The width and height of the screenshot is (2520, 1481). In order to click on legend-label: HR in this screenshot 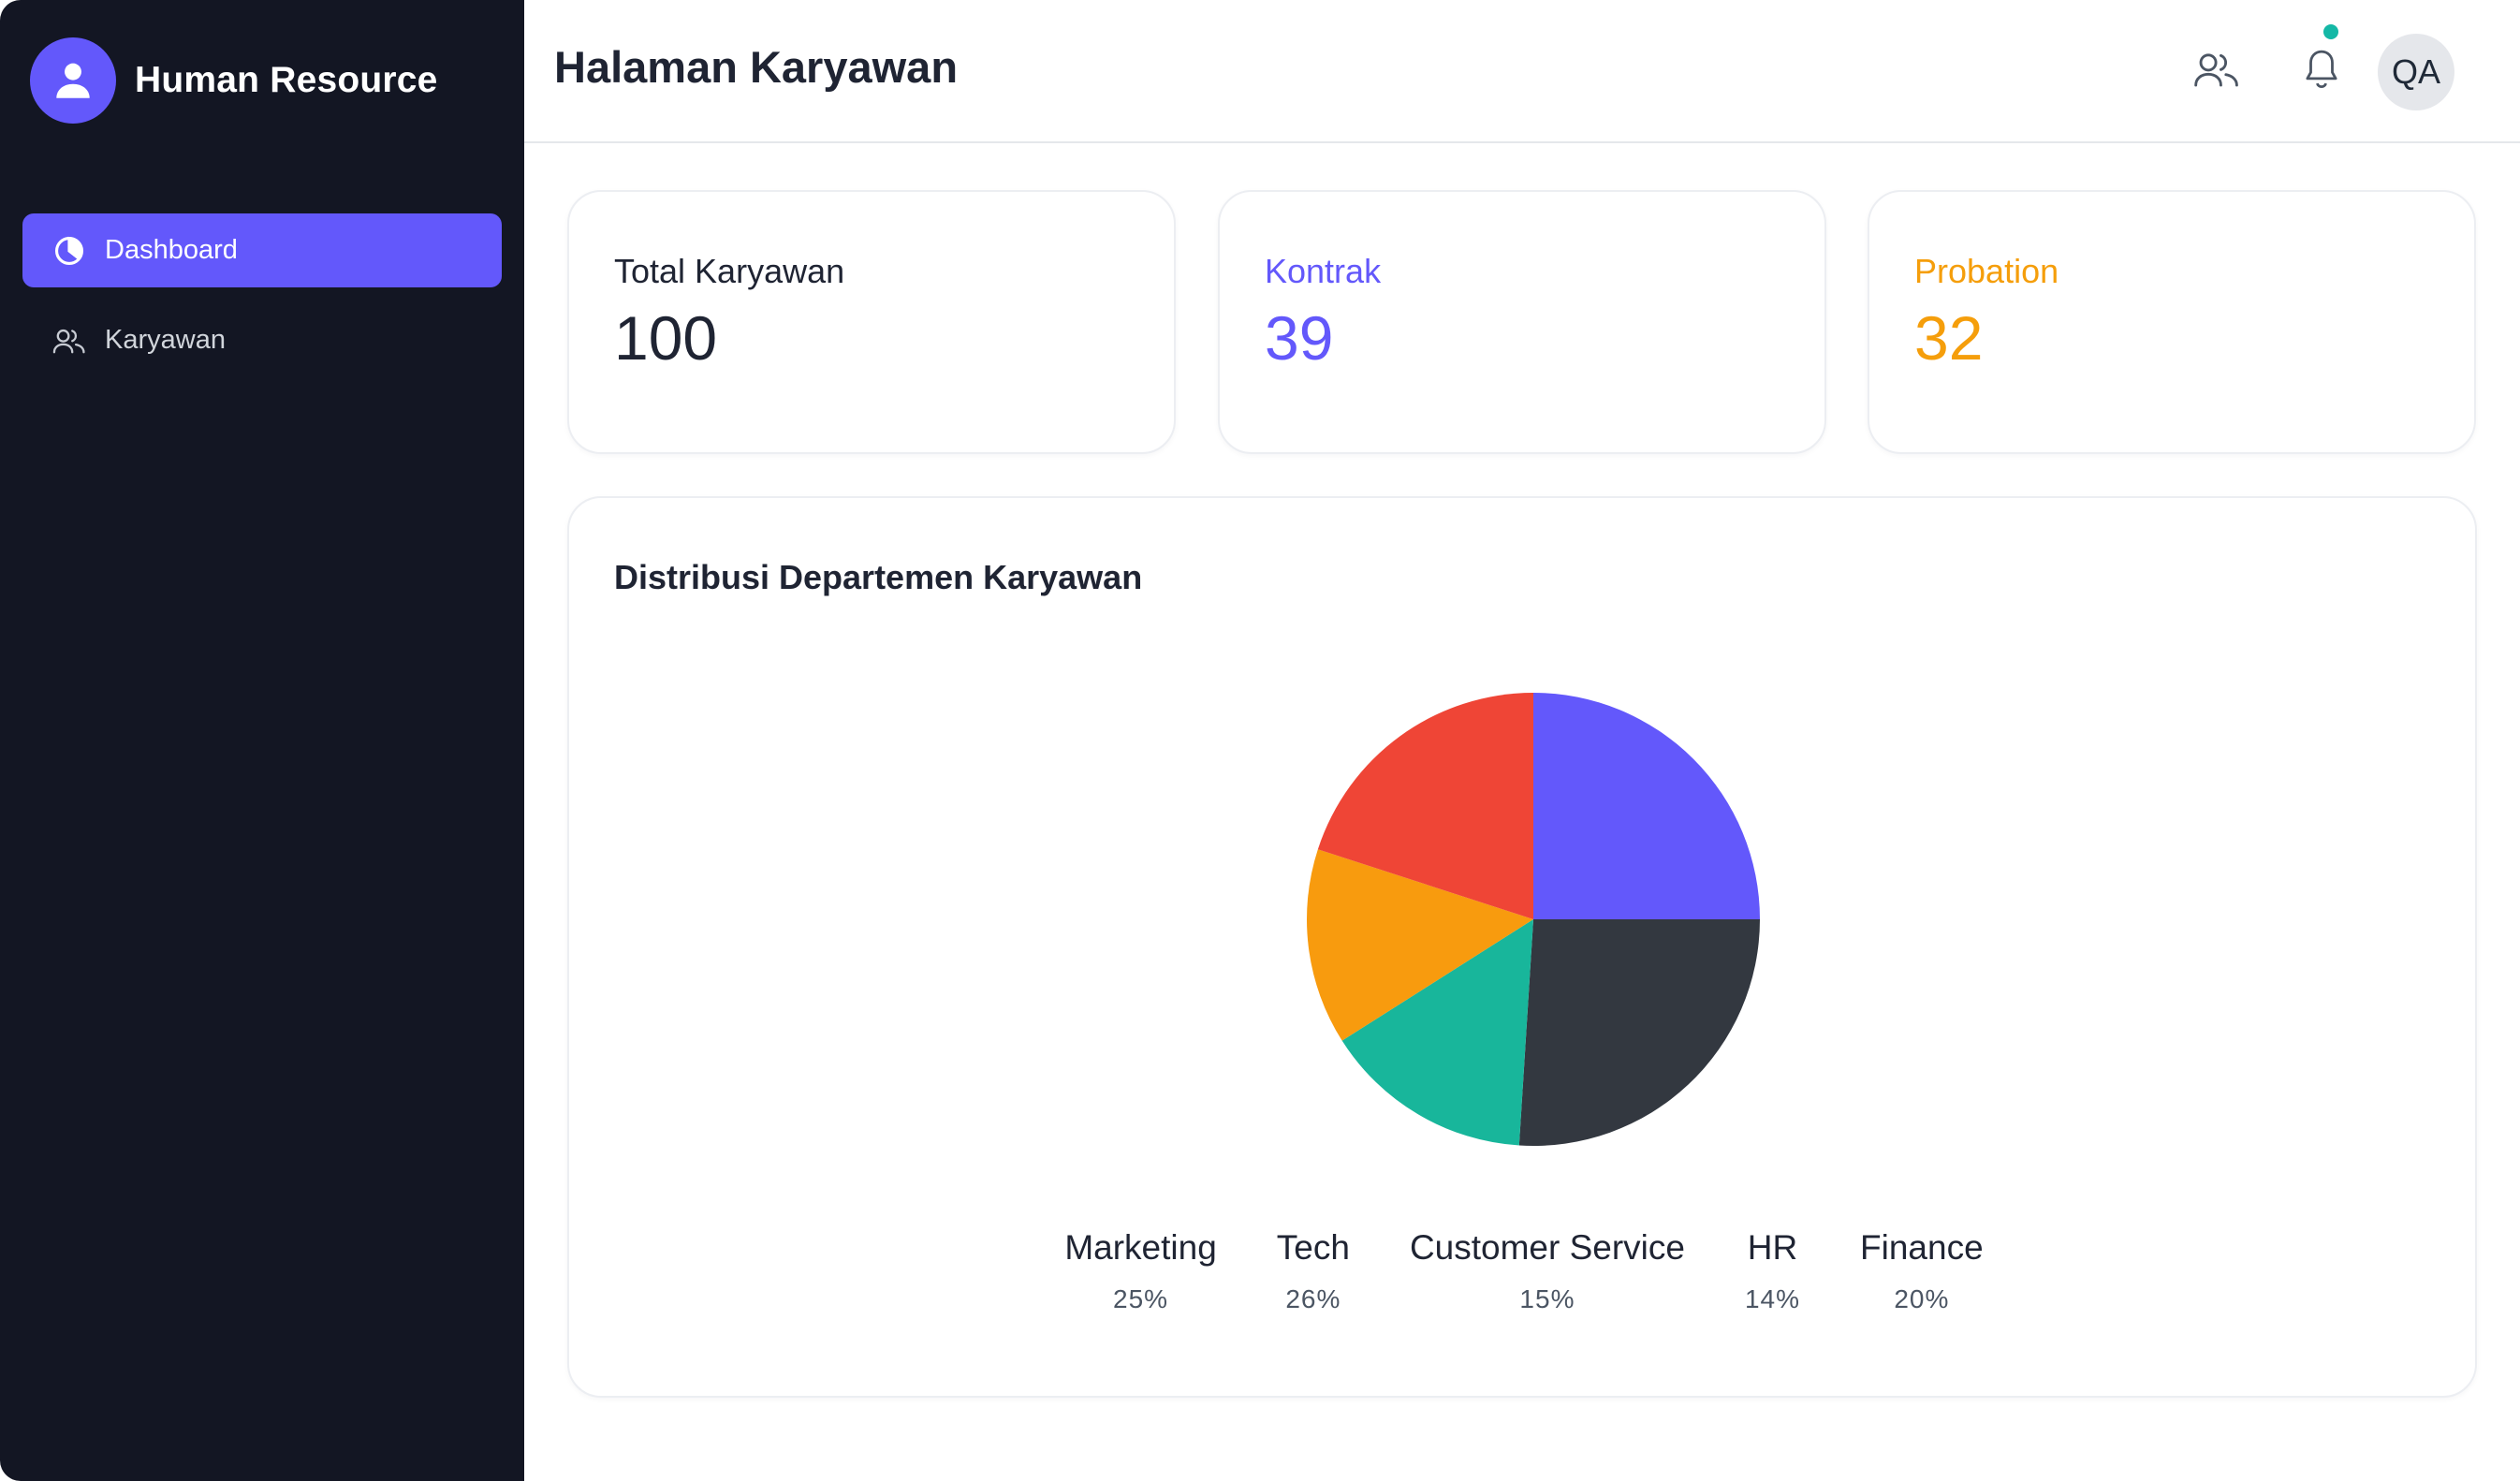, I will do `click(1772, 1247)`.